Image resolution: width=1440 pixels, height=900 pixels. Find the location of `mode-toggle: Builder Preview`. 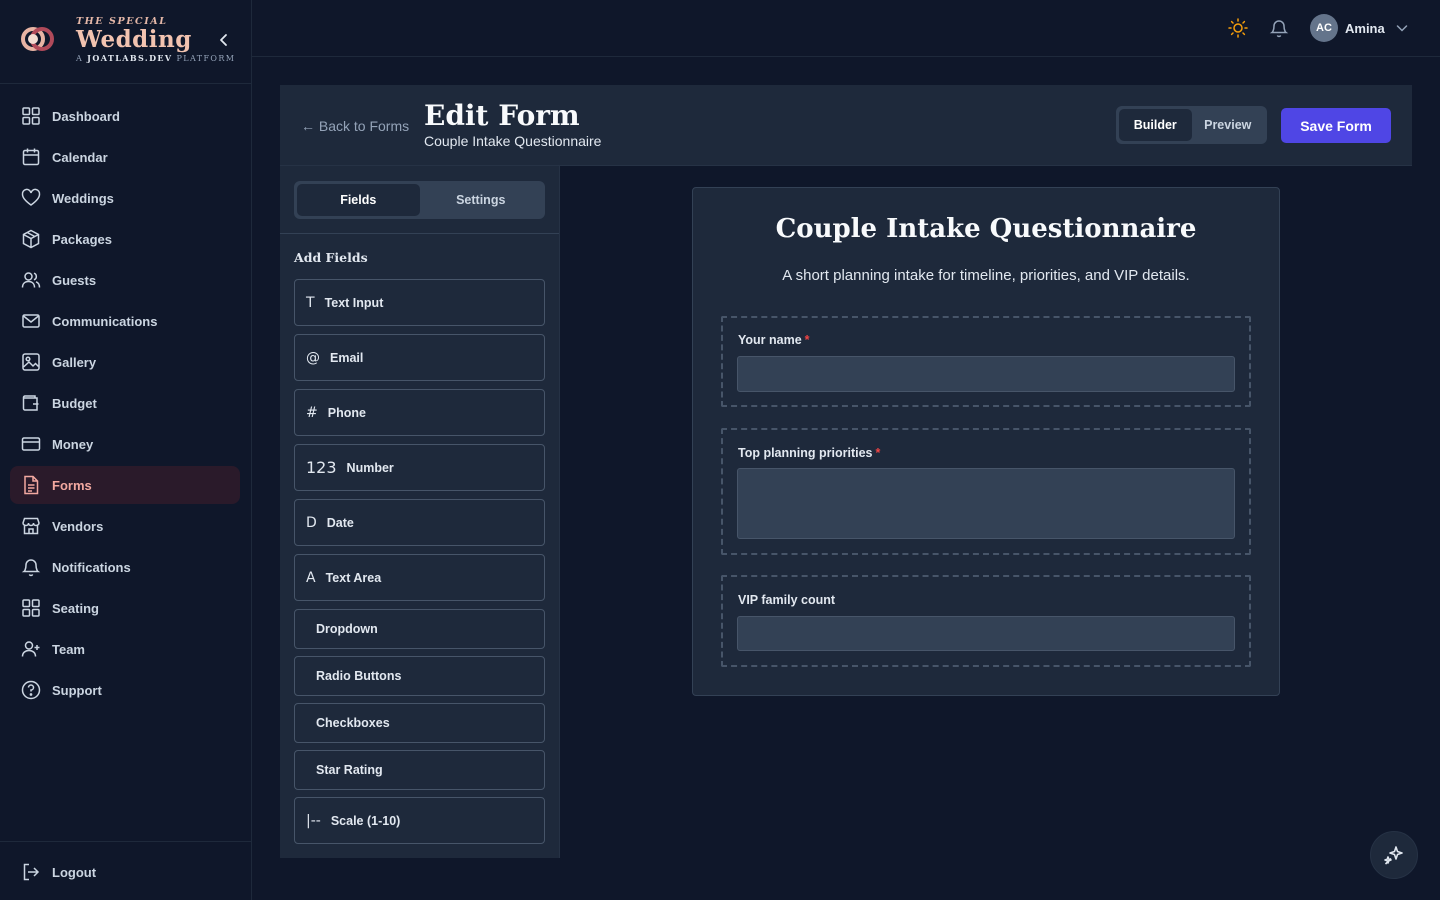

mode-toggle: Builder Preview is located at coordinates (1191, 125).